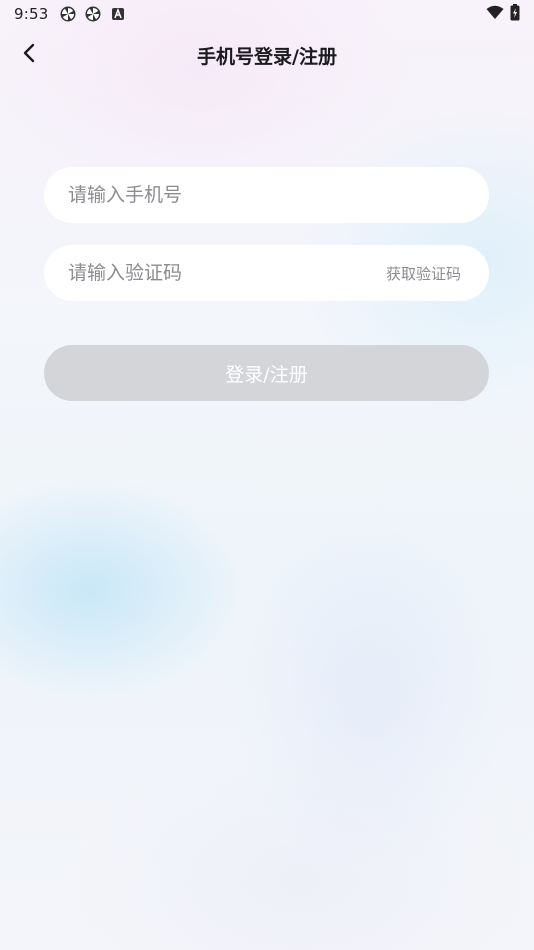 The width and height of the screenshot is (534, 950). I want to click on status-bar: 9:53, so click(267, 14).